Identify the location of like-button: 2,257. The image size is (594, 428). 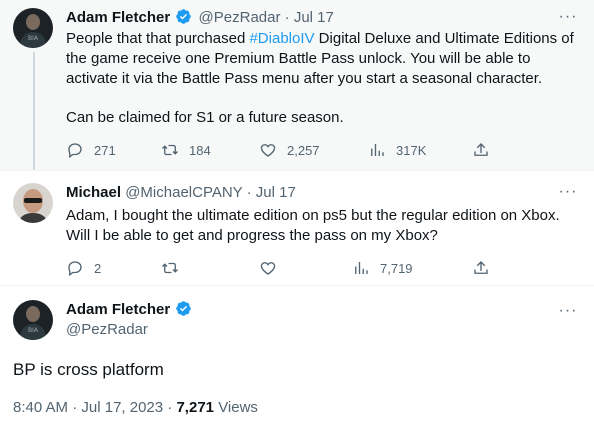
(289, 150).